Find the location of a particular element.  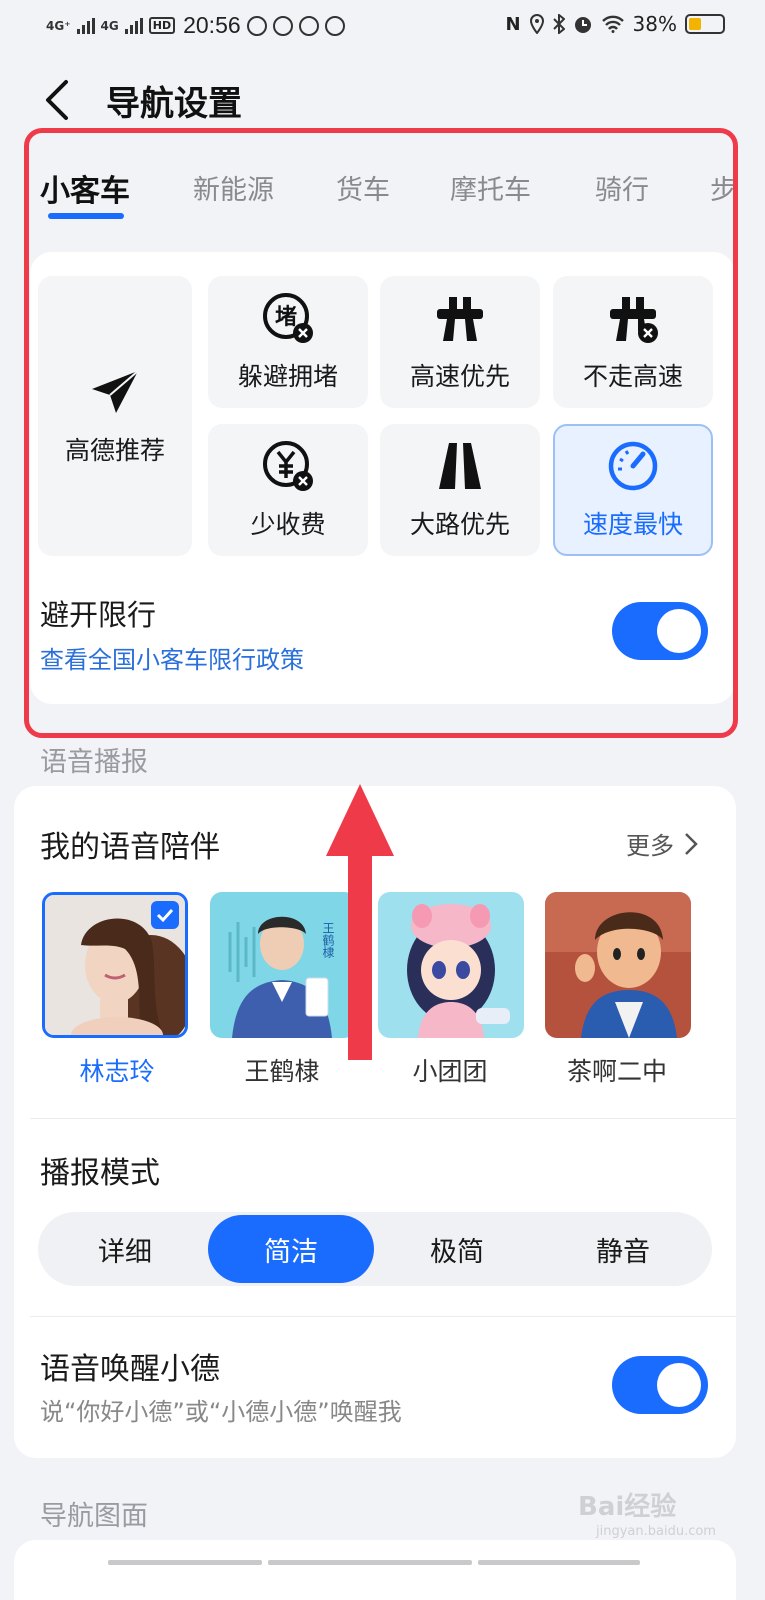

voice-wake-title: 语音唤醒小德 is located at coordinates (130, 1369).